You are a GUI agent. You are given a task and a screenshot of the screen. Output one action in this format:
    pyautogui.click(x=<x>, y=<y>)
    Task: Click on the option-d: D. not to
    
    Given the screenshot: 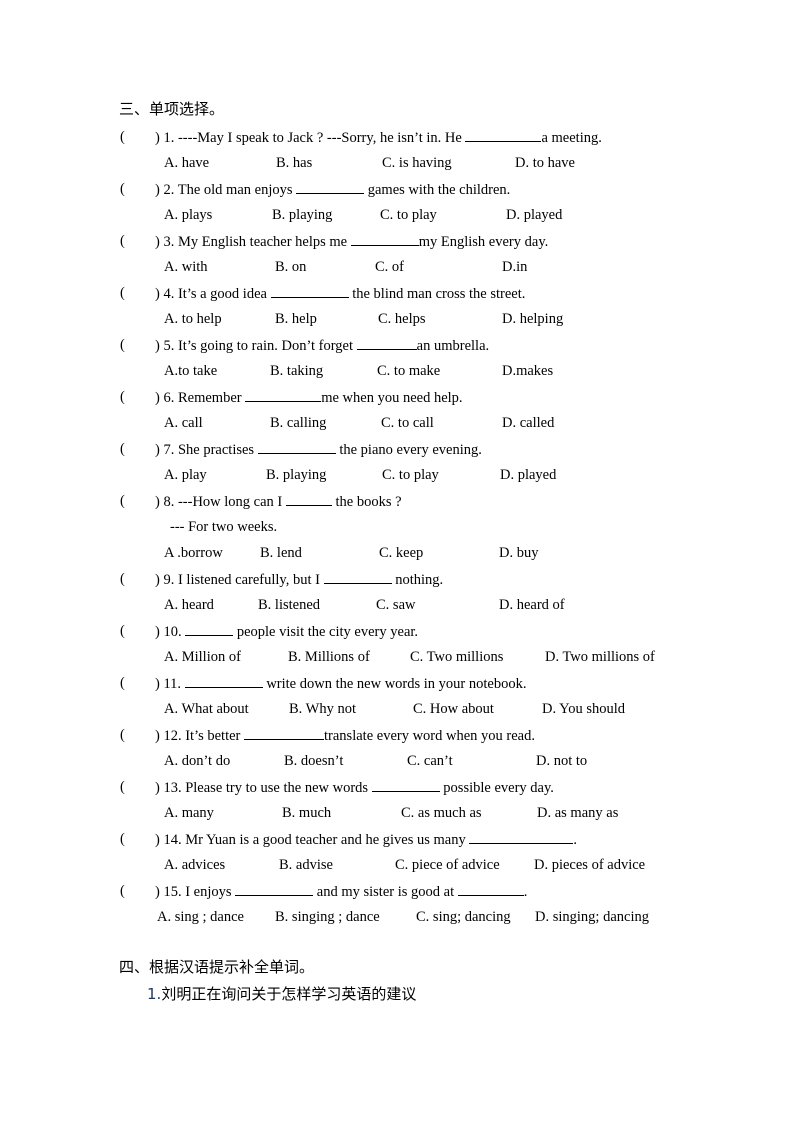 What is the action you would take?
    pyautogui.click(x=561, y=761)
    